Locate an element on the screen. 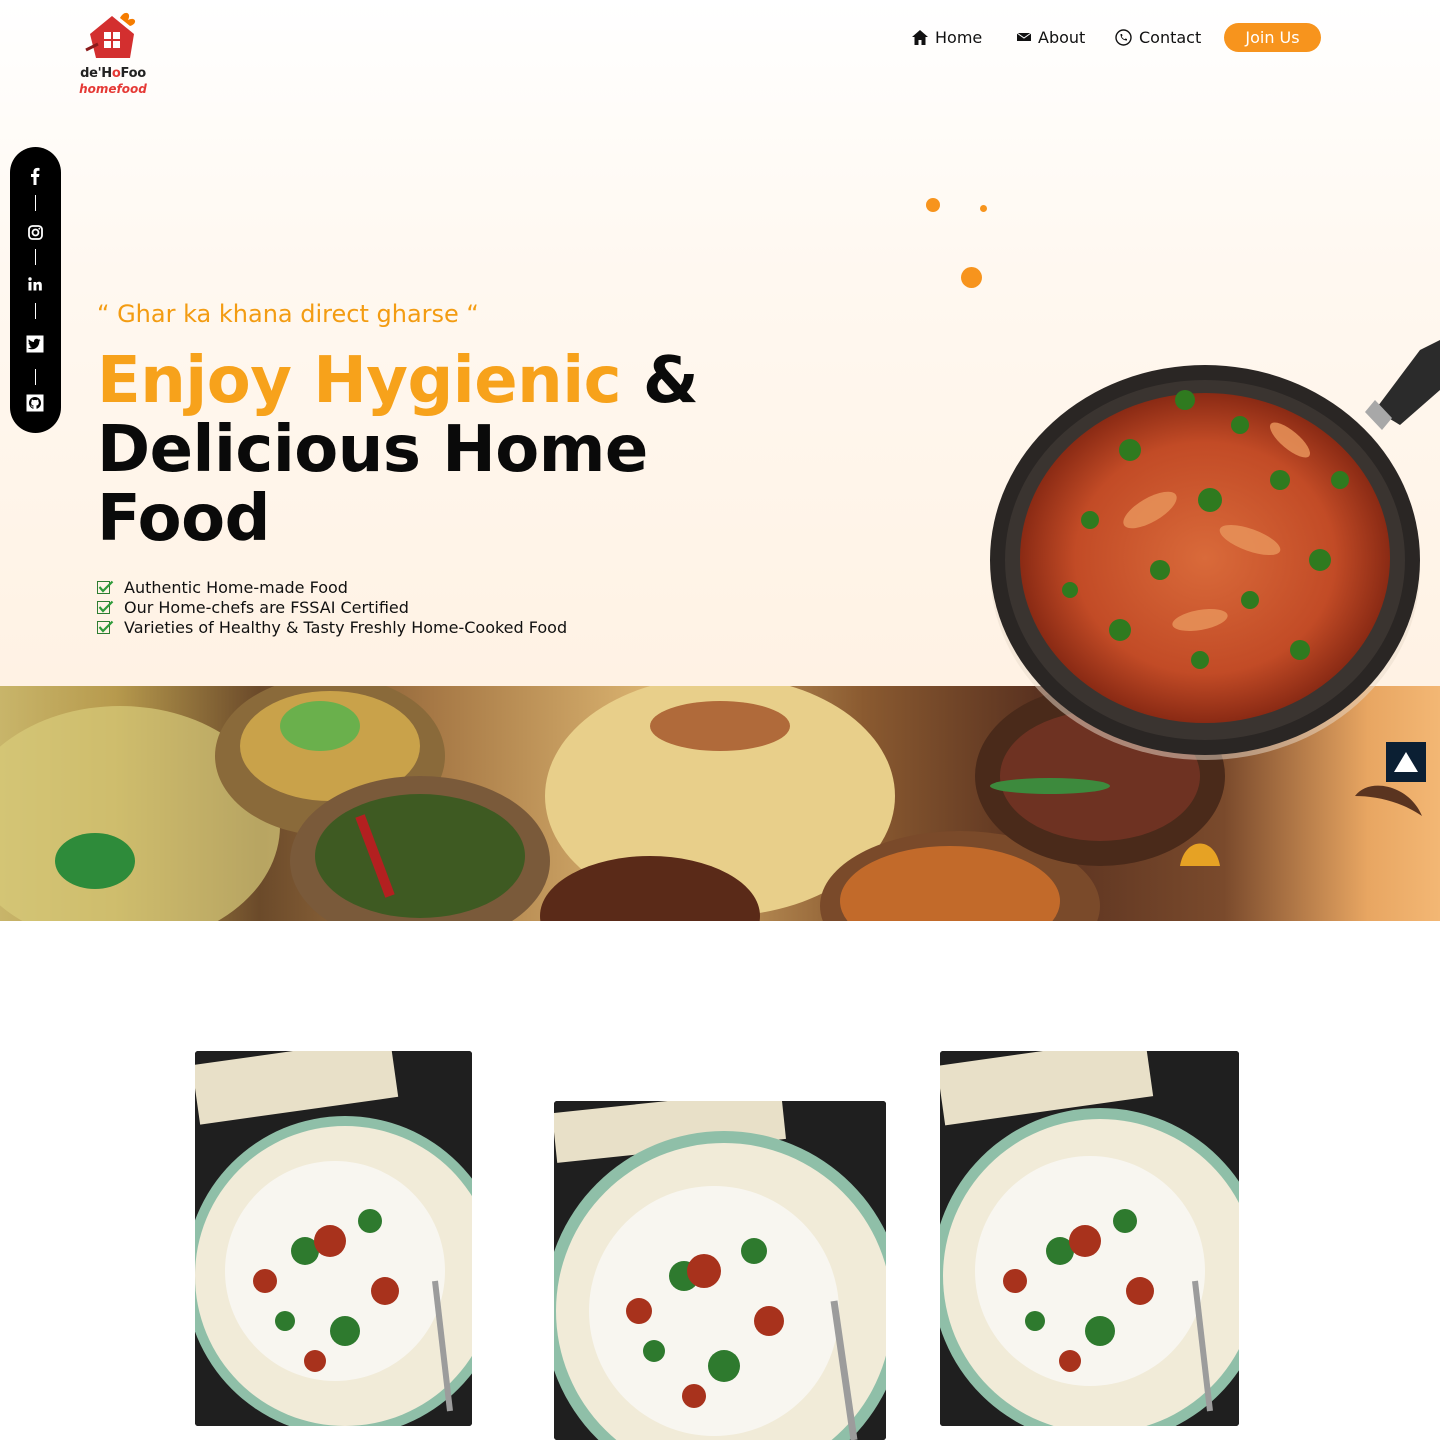 The width and height of the screenshot is (1440, 1440). social-bar is located at coordinates (35, 290).